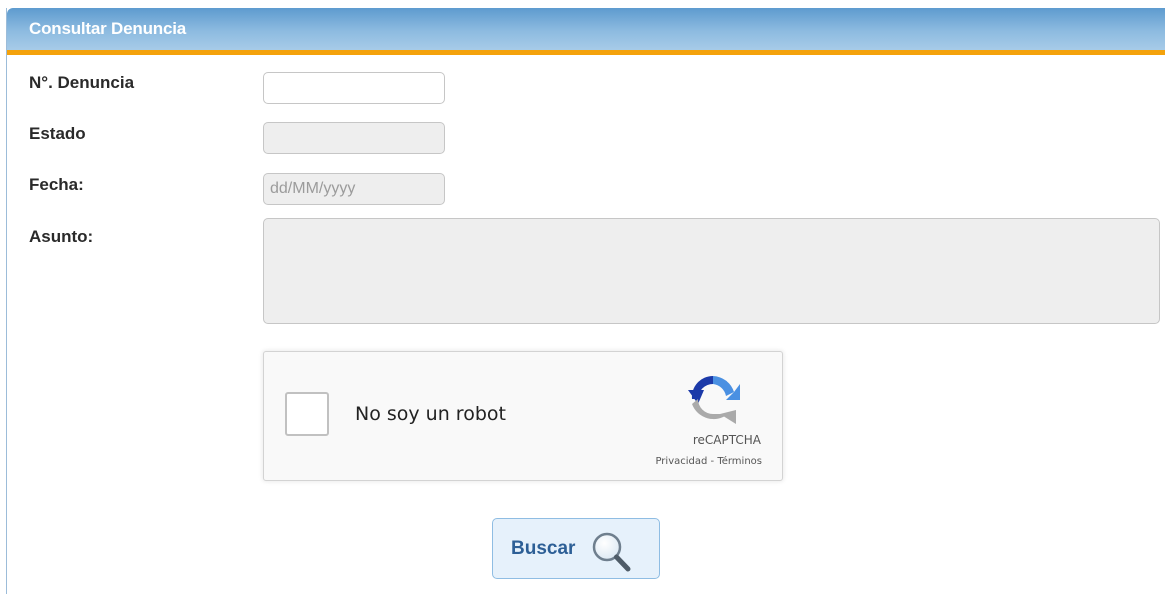 The image size is (1165, 594). Describe the element at coordinates (56, 184) in the screenshot. I see `fecha-label: Fecha:` at that location.